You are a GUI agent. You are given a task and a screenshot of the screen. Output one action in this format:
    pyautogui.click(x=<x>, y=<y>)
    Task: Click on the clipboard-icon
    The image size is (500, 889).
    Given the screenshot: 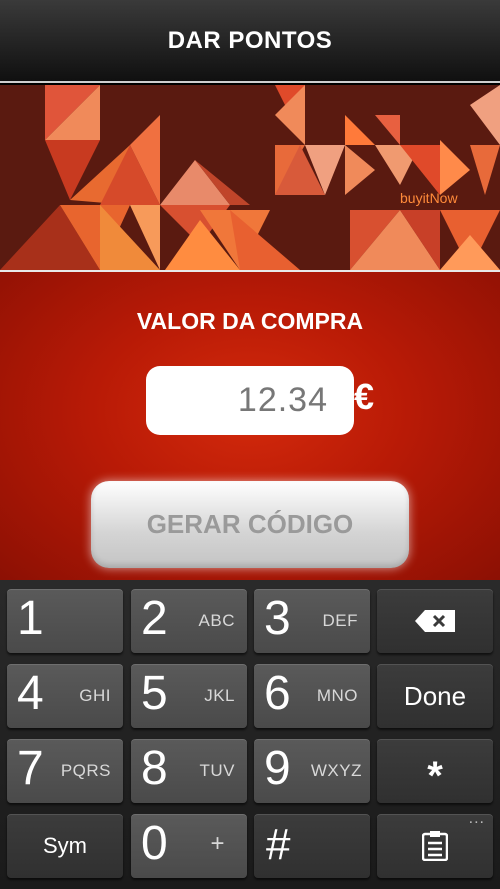 What is the action you would take?
    pyautogui.click(x=435, y=846)
    